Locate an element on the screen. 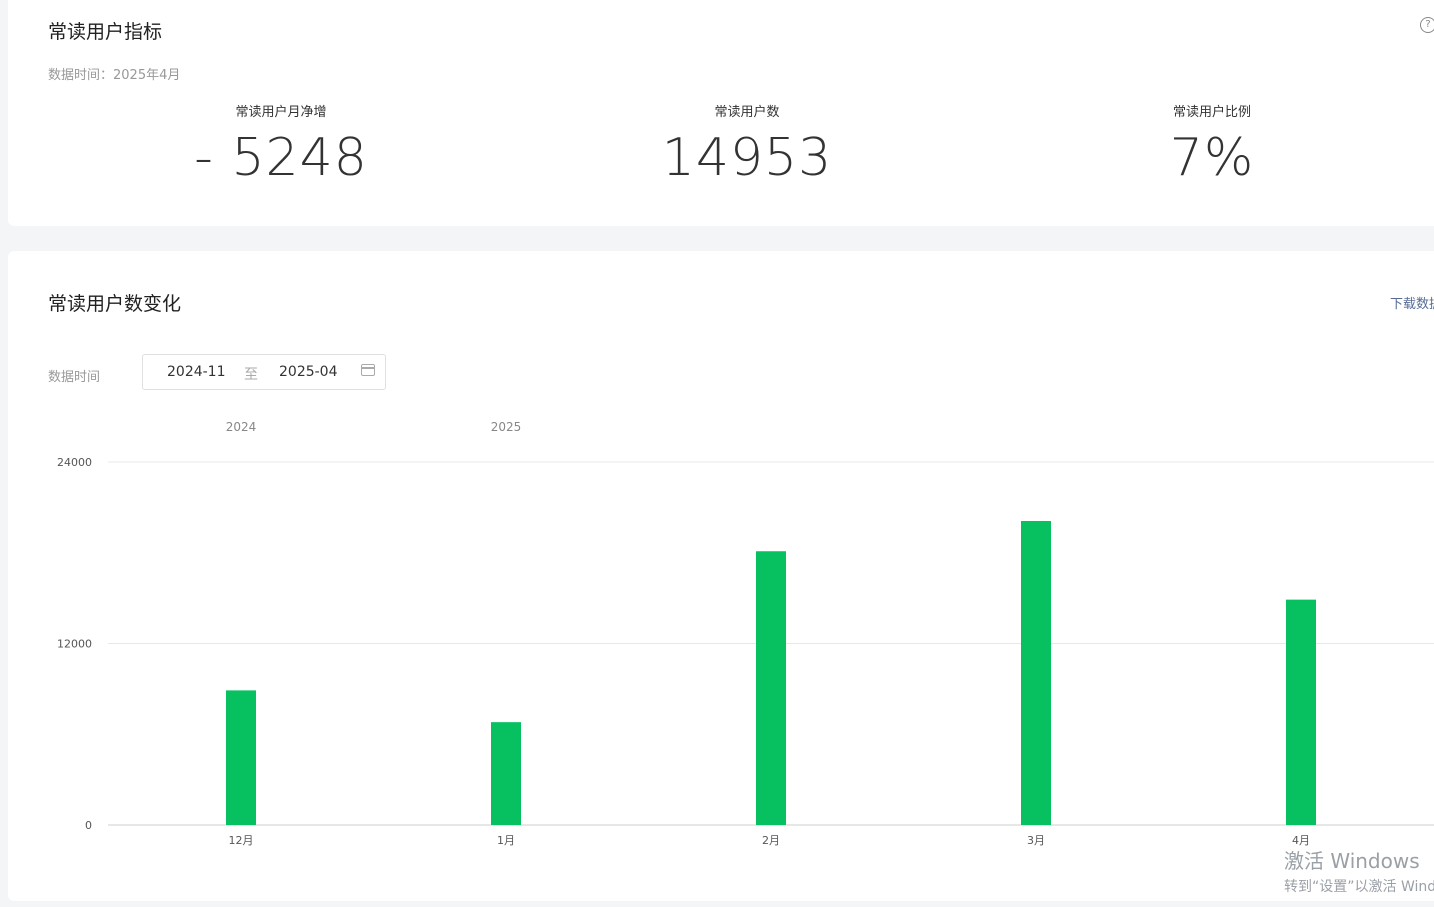  download-data-link: 下载数据 is located at coordinates (1412, 302).